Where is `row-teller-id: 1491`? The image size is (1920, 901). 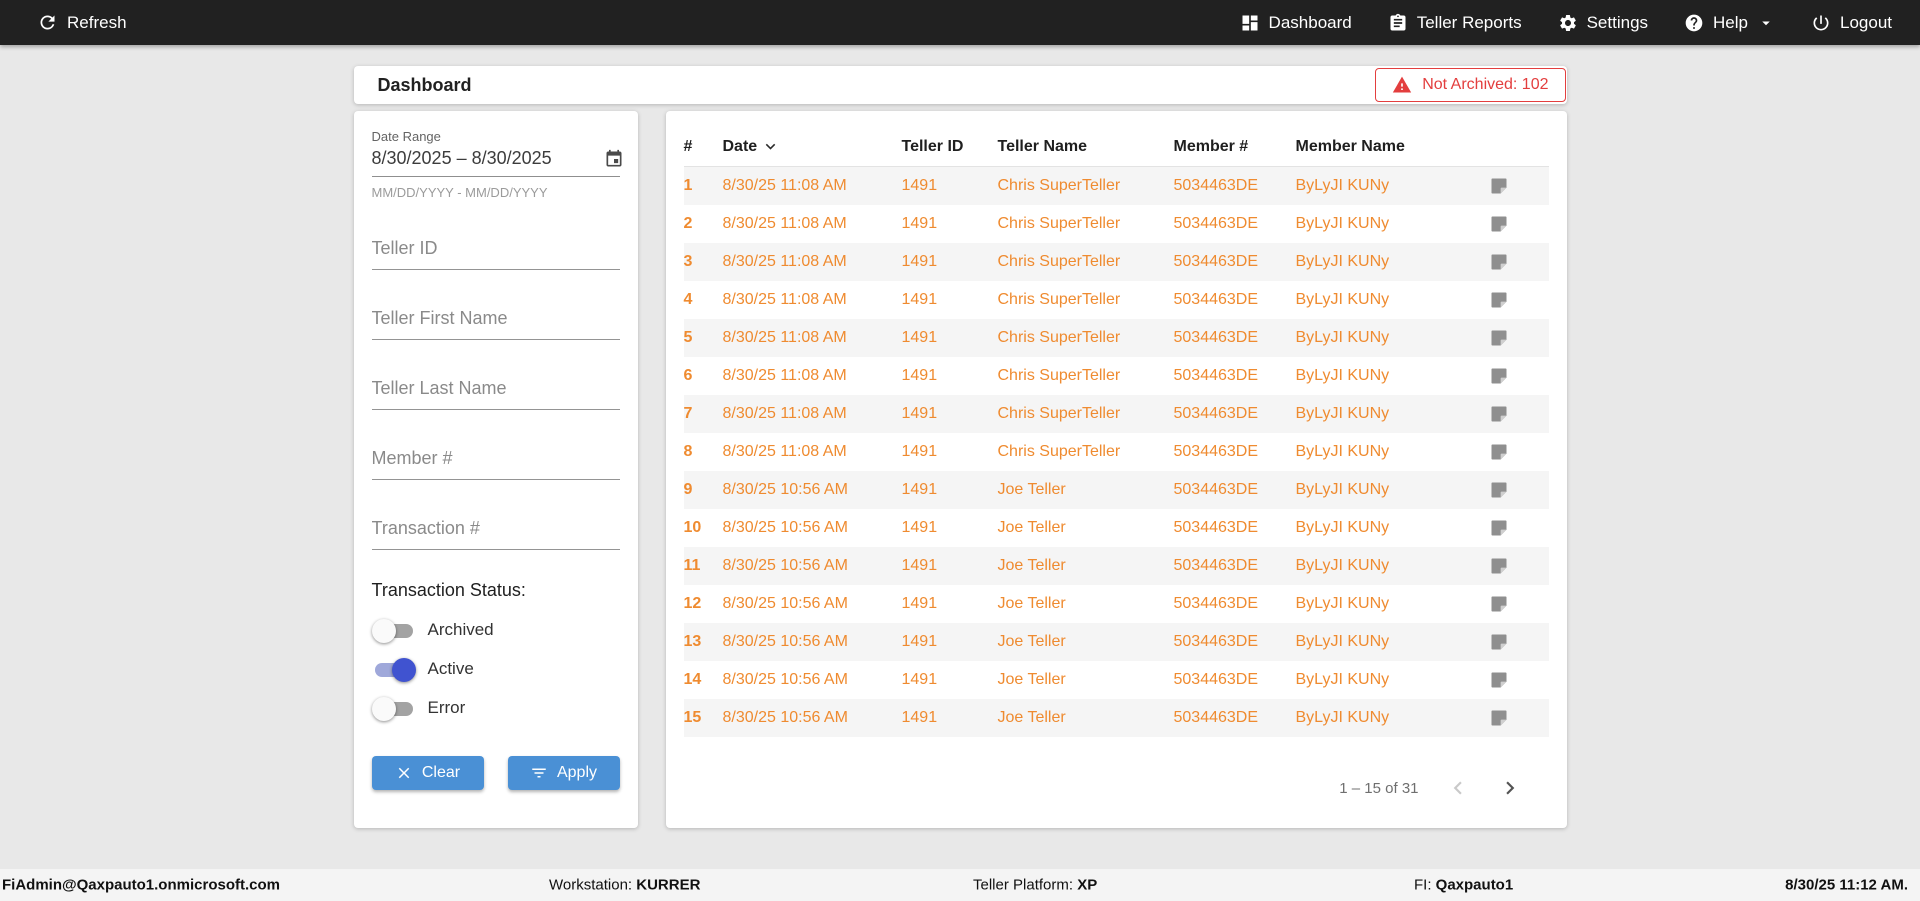
row-teller-id: 1491 is located at coordinates (919, 413).